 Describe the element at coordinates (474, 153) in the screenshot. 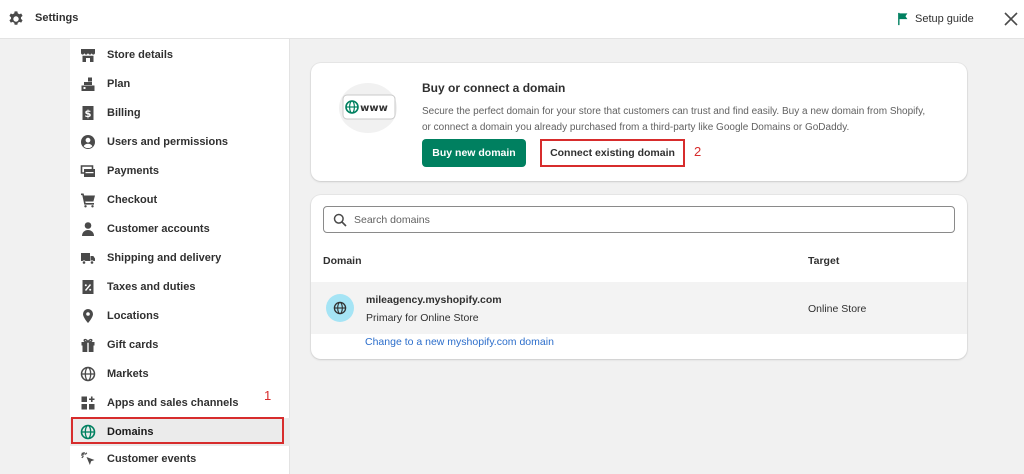

I see `buy-new-domain-button: Buy new domain` at that location.